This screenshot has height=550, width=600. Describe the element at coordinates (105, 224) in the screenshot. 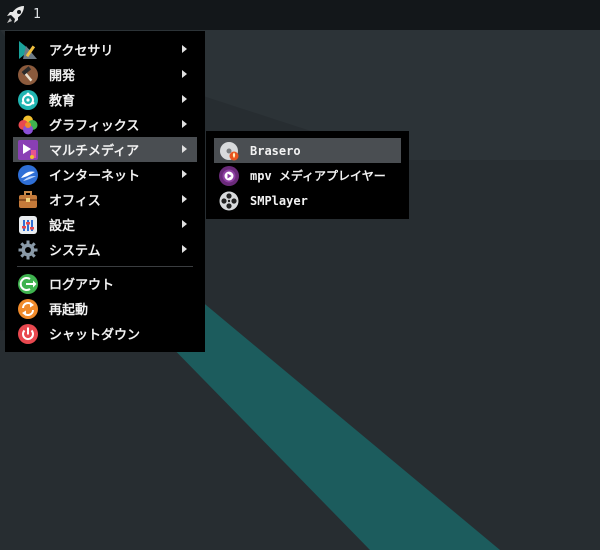

I see `menu-item-settings: 設定` at that location.